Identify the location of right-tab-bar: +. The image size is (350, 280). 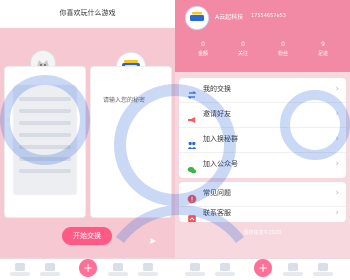
(262, 269).